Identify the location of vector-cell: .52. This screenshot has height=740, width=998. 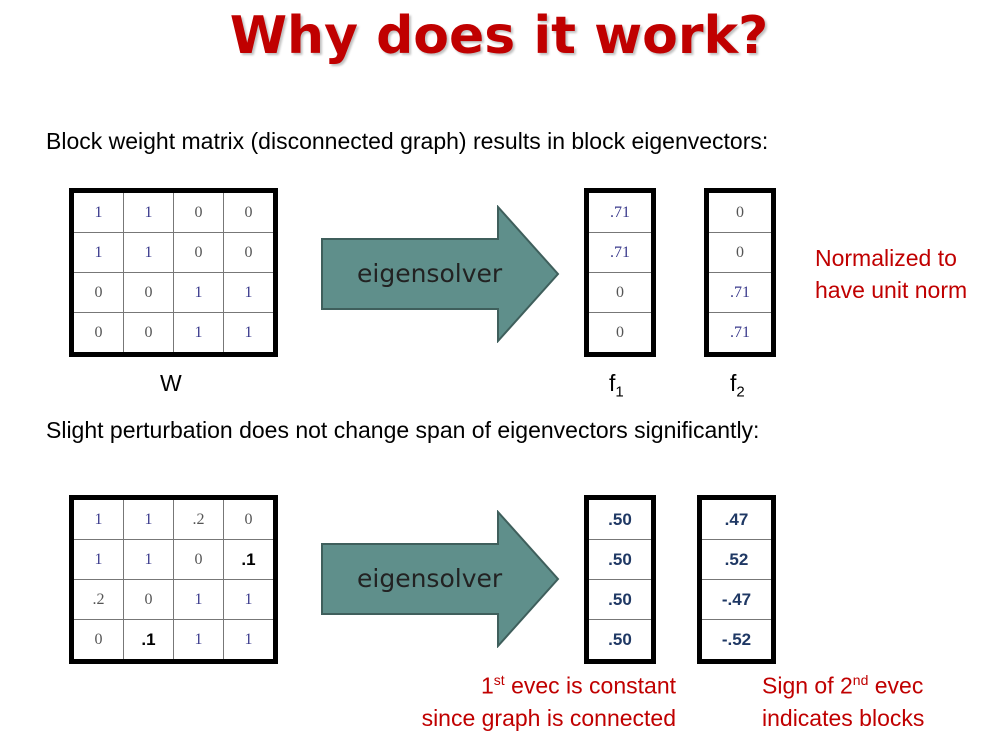
(736, 559).